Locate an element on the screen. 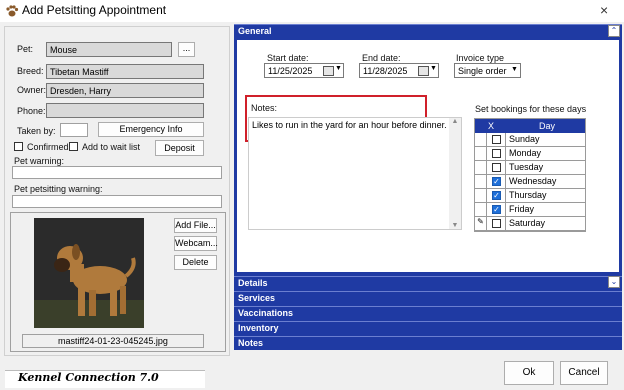 The height and width of the screenshot is (390, 624). brand-logo: Kennel Connection 7.0 is located at coordinates (88, 377).